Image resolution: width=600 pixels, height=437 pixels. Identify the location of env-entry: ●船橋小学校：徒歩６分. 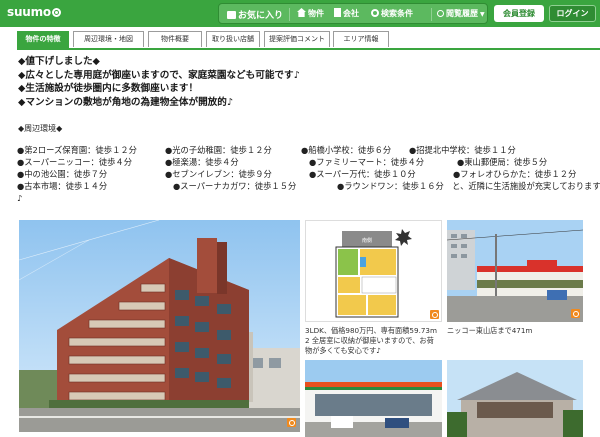
(346, 150).